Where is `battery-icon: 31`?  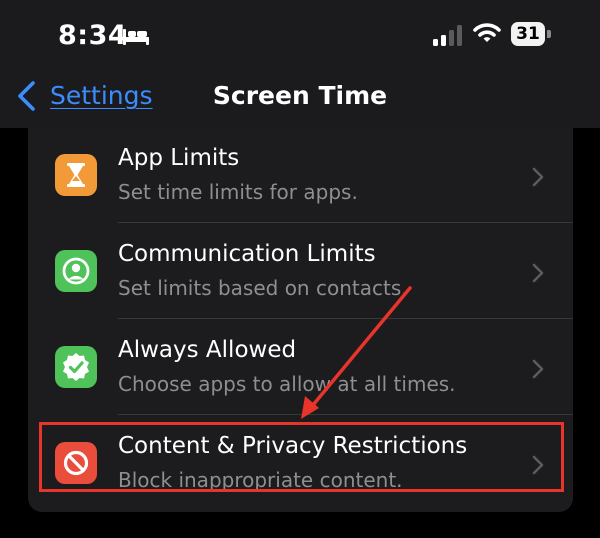 battery-icon: 31 is located at coordinates (531, 34).